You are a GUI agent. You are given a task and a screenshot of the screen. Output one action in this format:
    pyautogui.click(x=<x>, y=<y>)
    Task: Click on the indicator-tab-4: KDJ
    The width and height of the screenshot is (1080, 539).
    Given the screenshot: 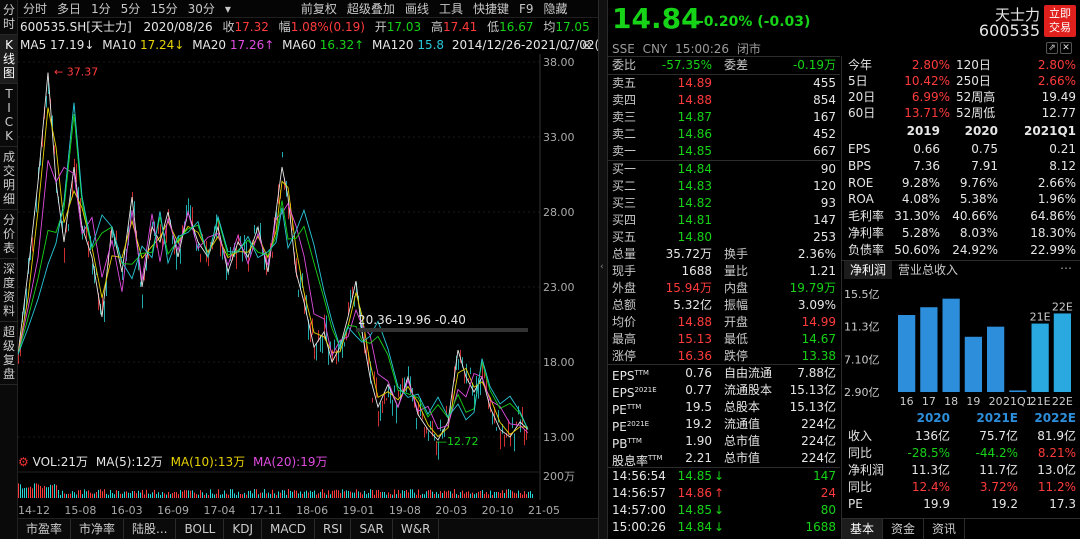 What is the action you would take?
    pyautogui.click(x=243, y=529)
    